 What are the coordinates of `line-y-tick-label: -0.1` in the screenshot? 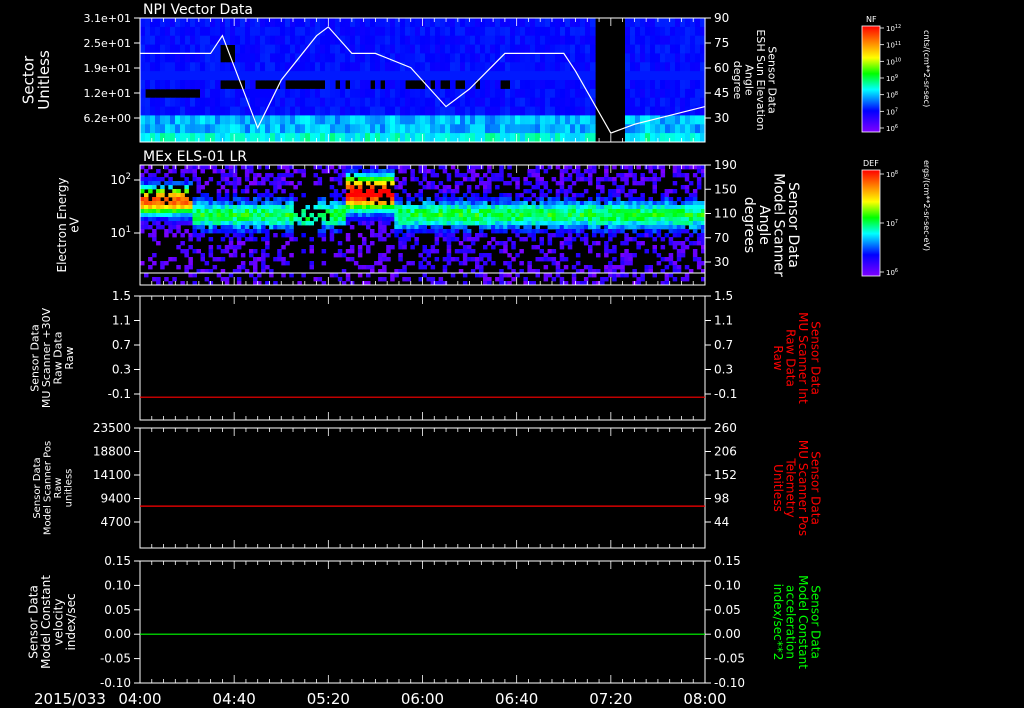 It's located at (119, 394).